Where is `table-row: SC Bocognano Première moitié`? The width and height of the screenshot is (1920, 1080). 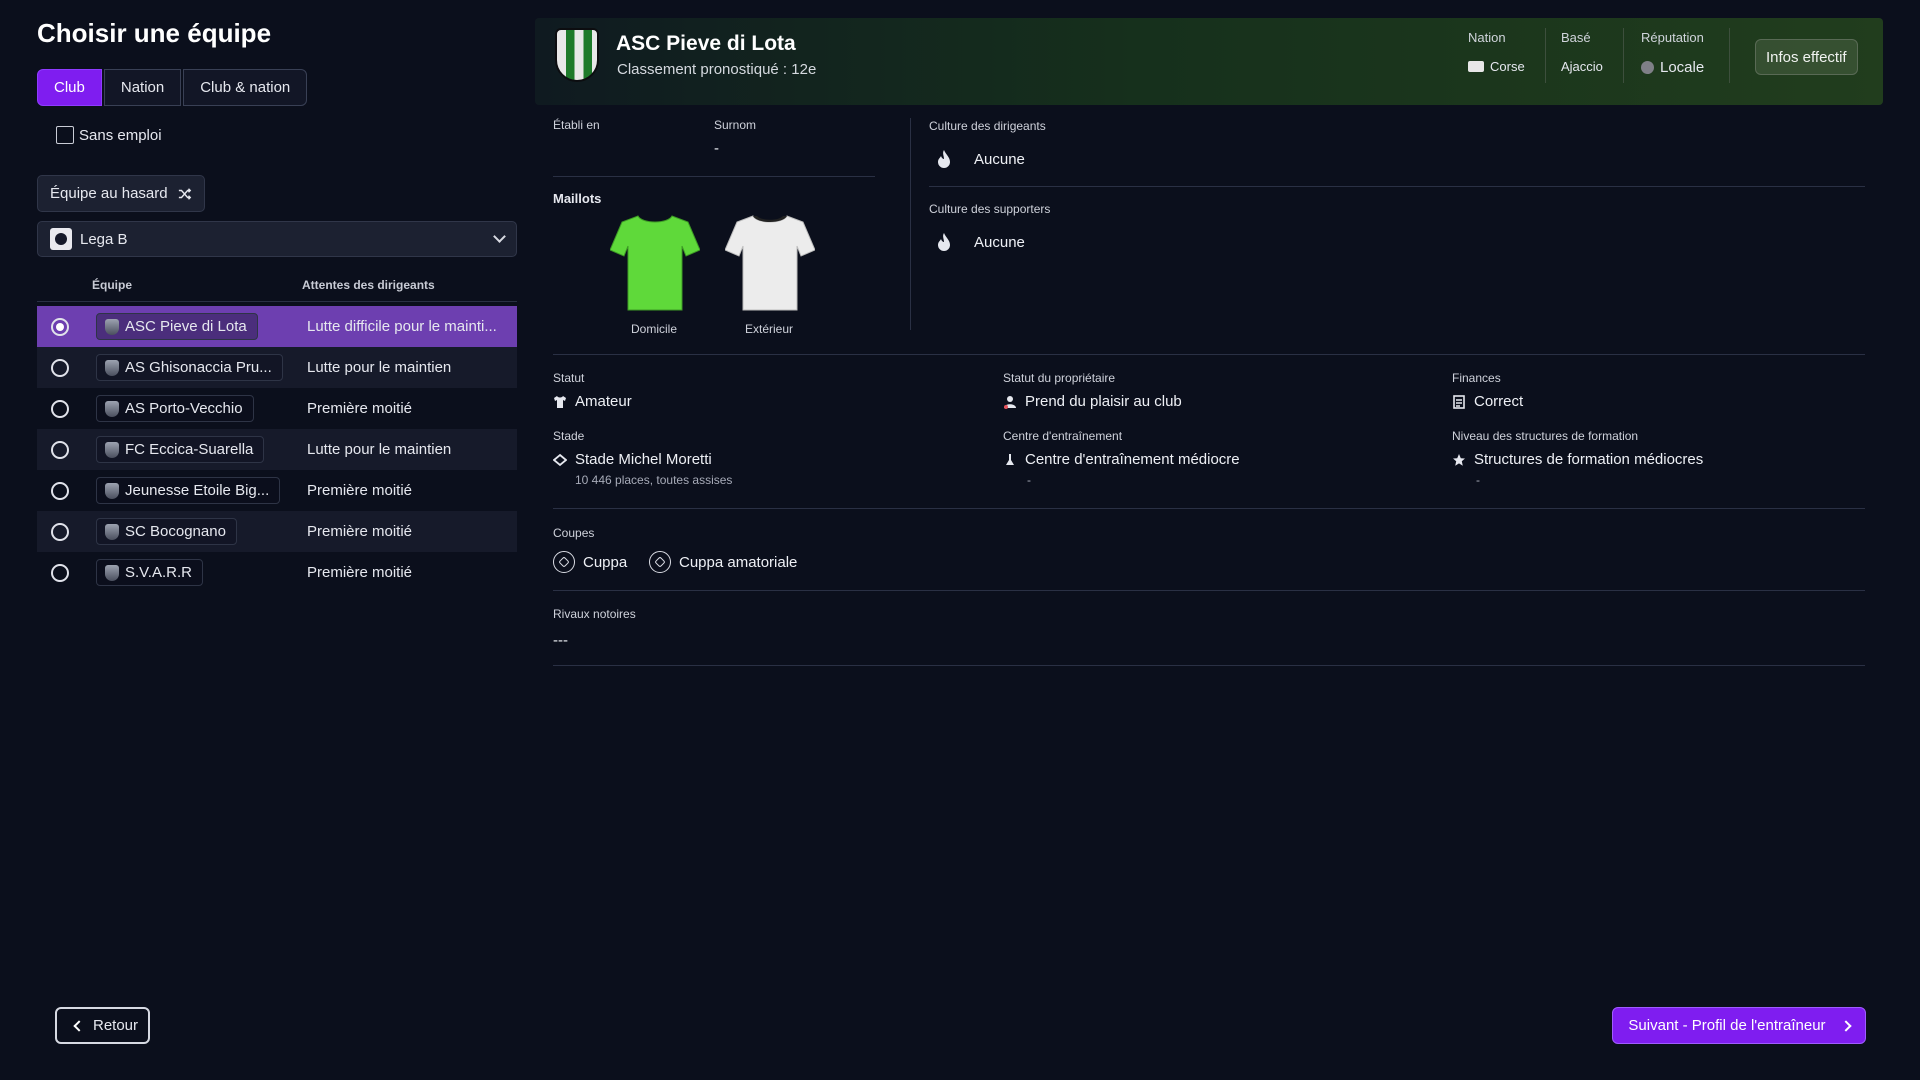
table-row: SC Bocognano Première moitié is located at coordinates (277, 531).